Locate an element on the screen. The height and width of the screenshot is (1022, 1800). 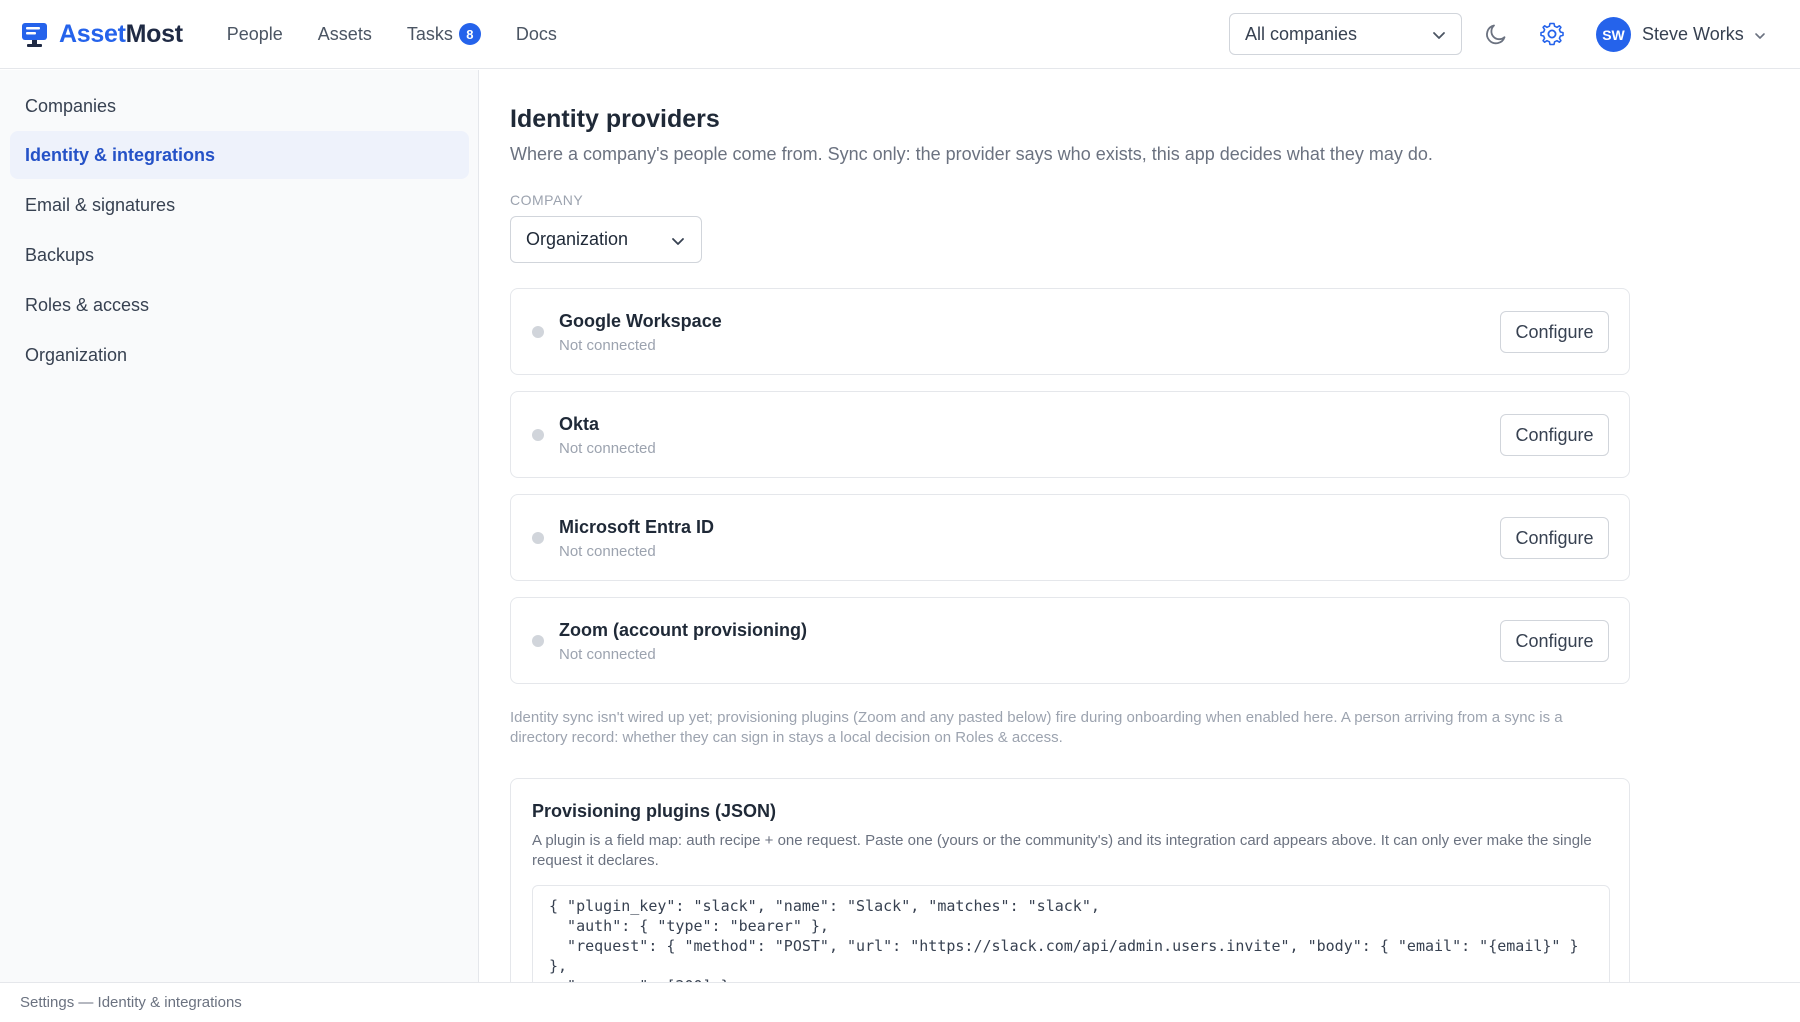
app-name: AssetMost is located at coordinates (121, 33).